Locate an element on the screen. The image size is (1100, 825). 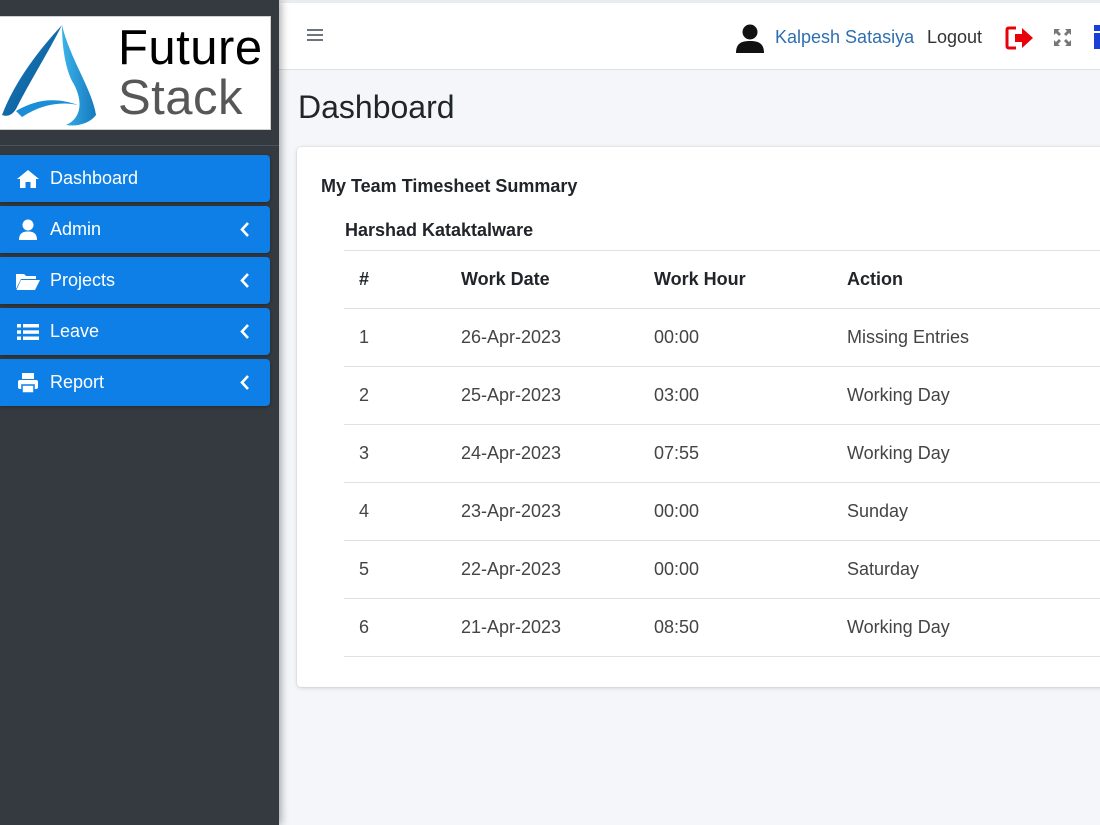
fullscreen-icon is located at coordinates (1062, 37).